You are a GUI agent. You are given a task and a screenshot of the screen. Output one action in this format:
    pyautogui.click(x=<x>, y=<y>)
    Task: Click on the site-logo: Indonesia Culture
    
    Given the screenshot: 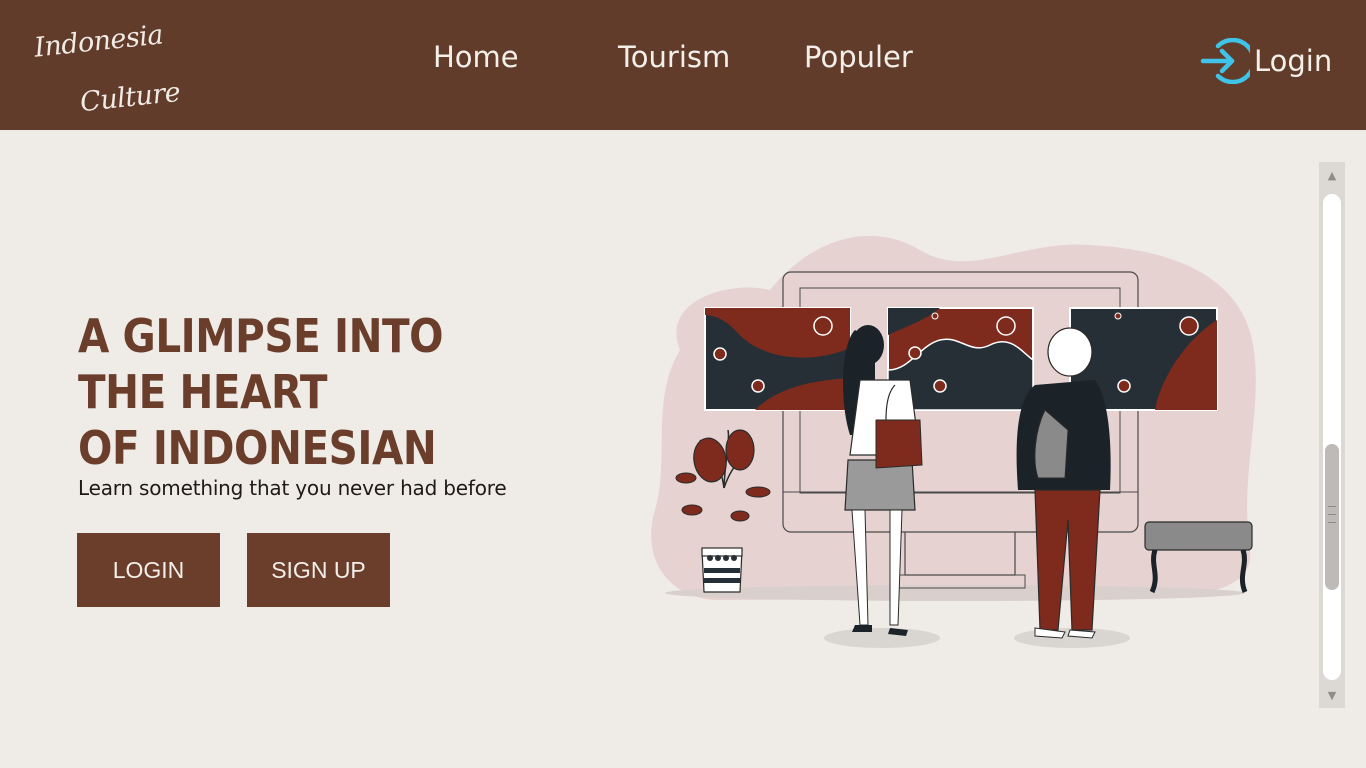 What is the action you would take?
    pyautogui.click(x=107, y=73)
    